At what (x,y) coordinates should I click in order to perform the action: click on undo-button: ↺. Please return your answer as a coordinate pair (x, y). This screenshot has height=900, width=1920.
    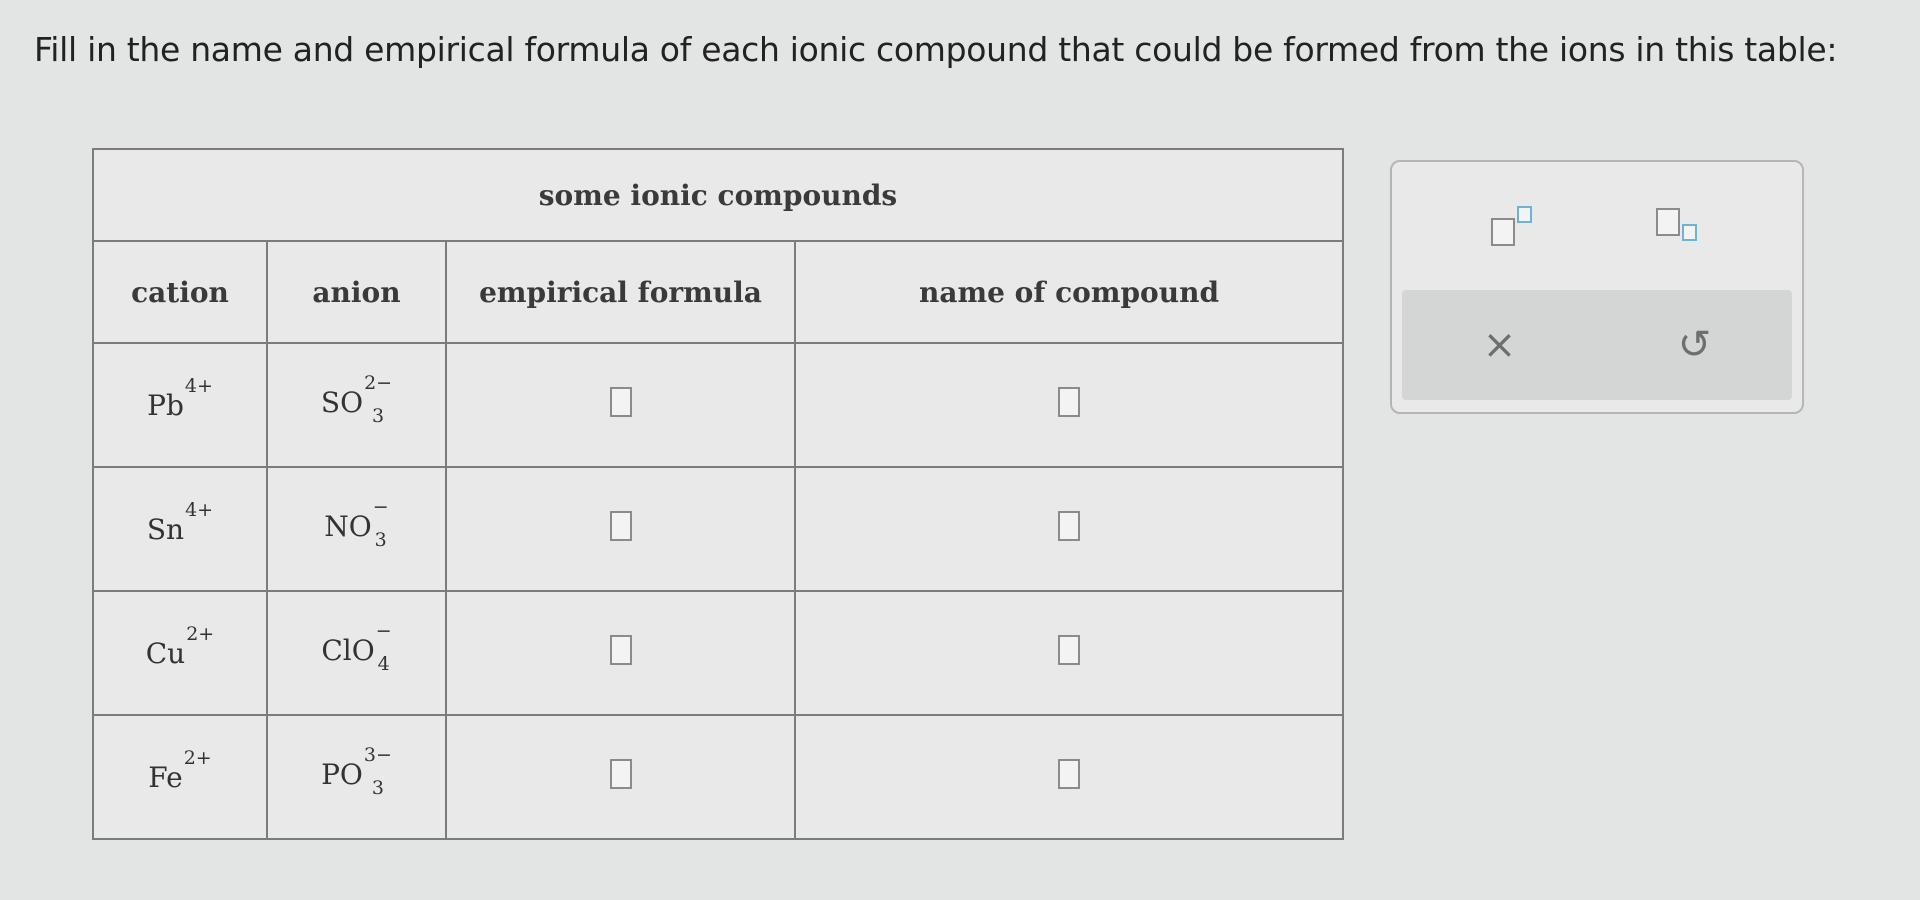
    Looking at the image, I should click on (1695, 345).